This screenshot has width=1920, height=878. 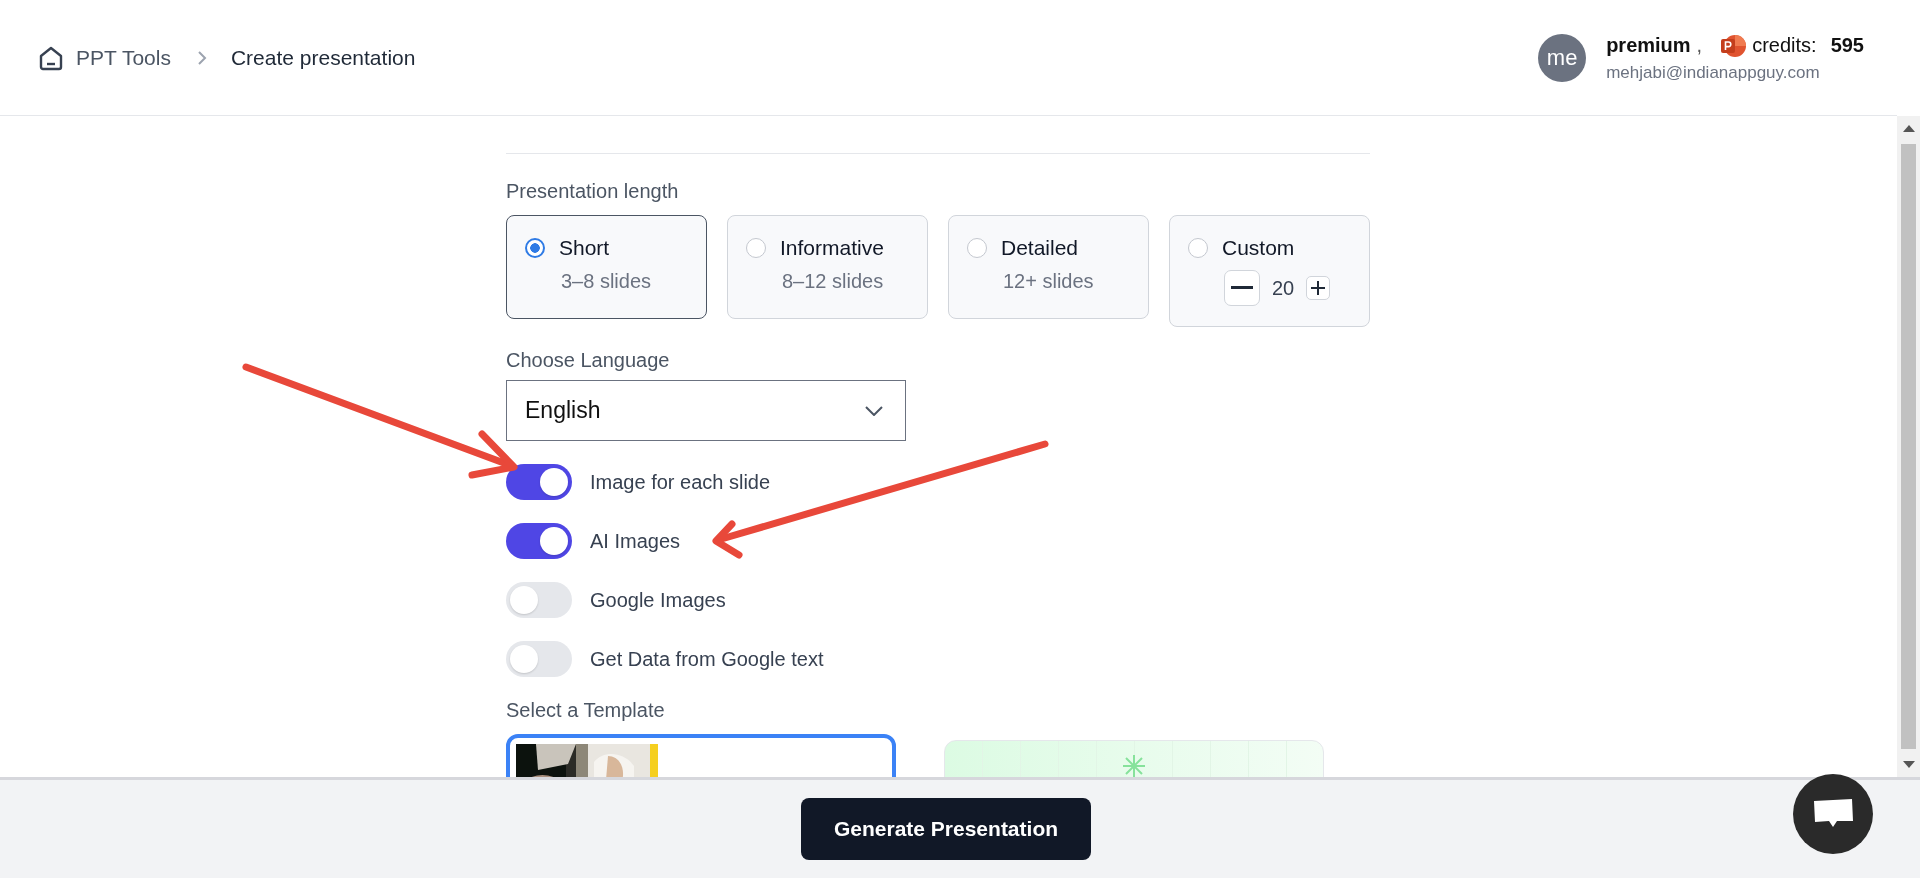 I want to click on credits-count: 595, so click(x=1847, y=45).